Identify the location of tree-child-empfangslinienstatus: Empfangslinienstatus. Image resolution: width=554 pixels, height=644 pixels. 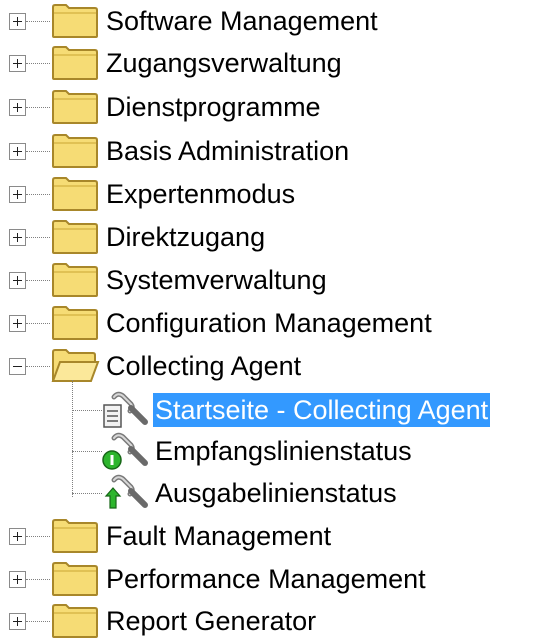
(277, 451).